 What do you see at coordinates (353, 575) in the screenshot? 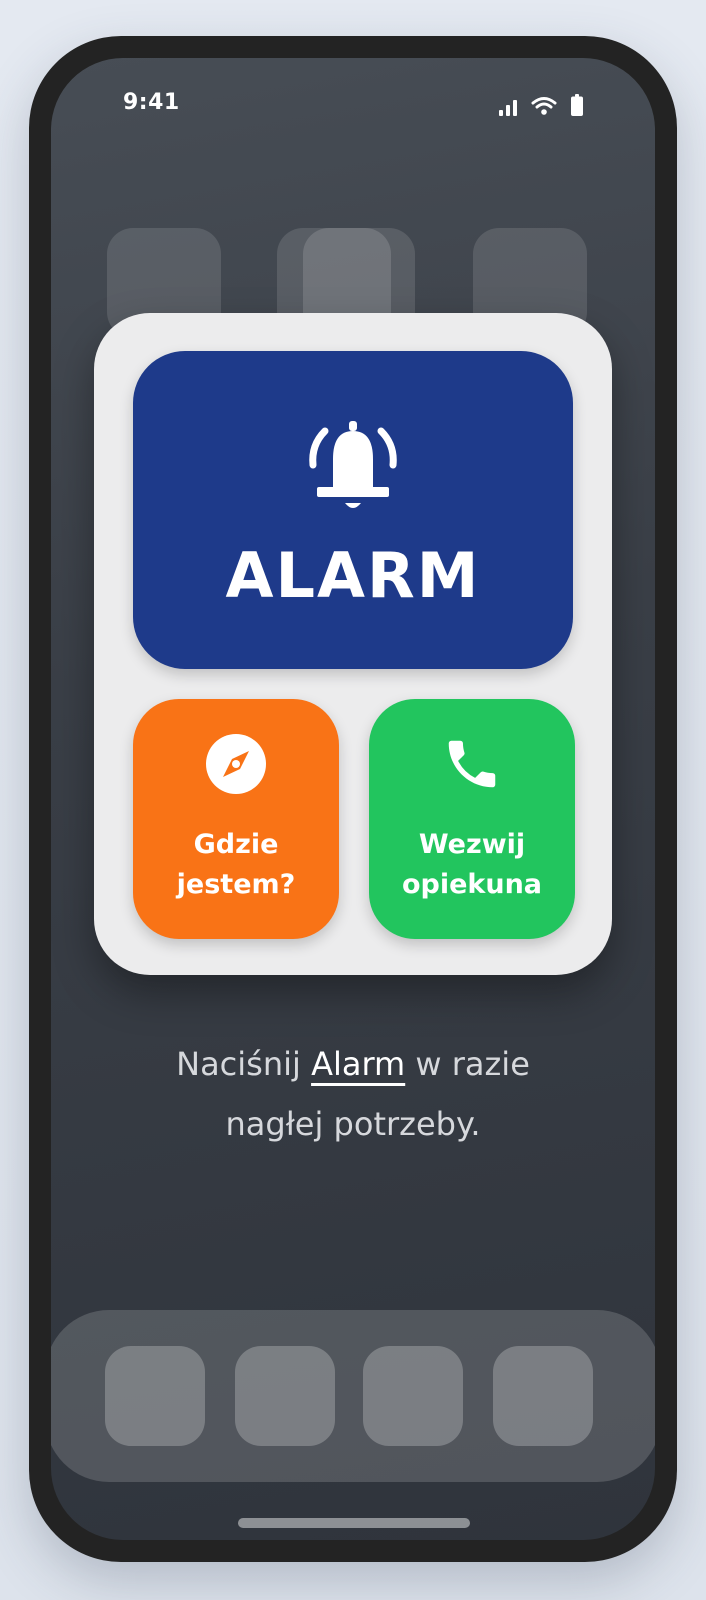
I see `alarm-label: ALARM` at bounding box center [353, 575].